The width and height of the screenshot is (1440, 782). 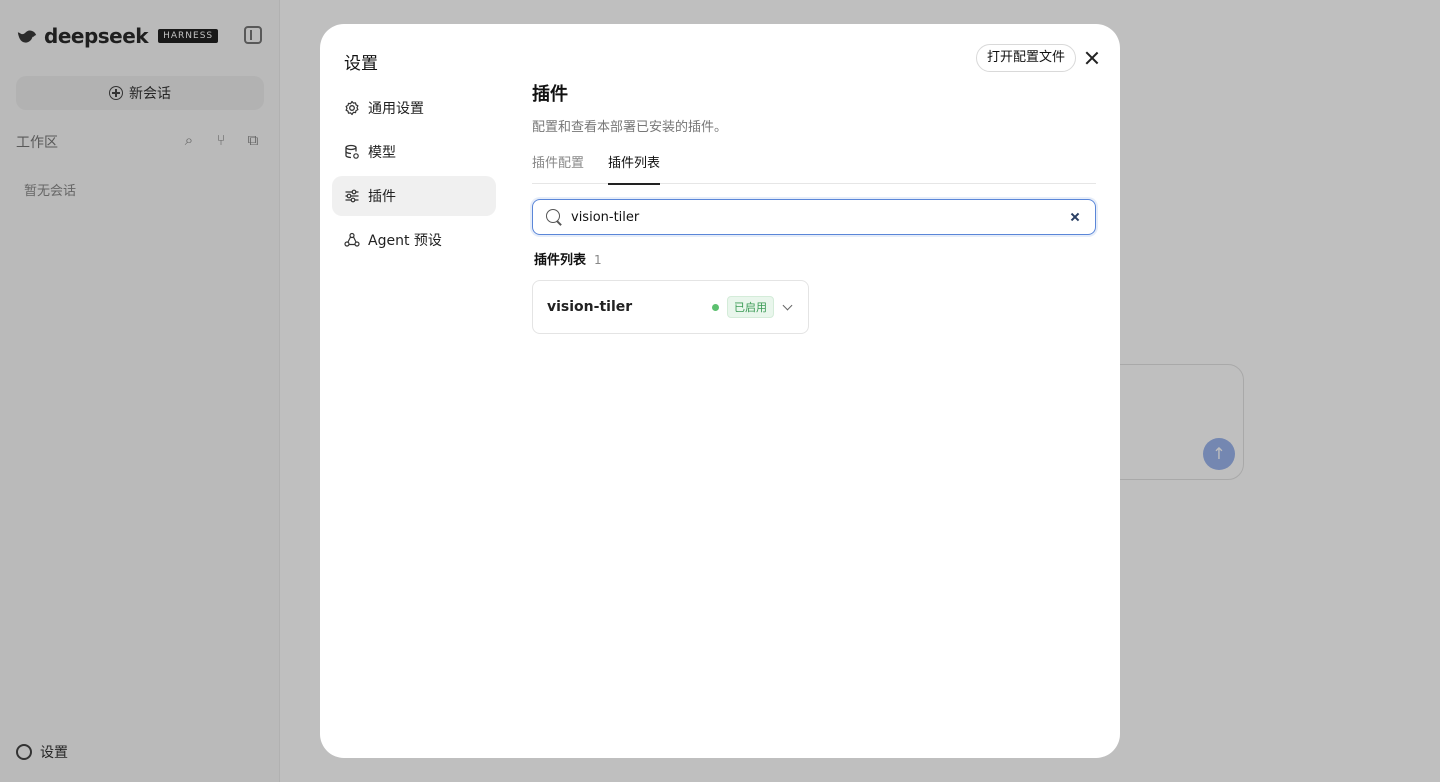 I want to click on open-config-button: 打开配置文件, so click(x=1026, y=58).